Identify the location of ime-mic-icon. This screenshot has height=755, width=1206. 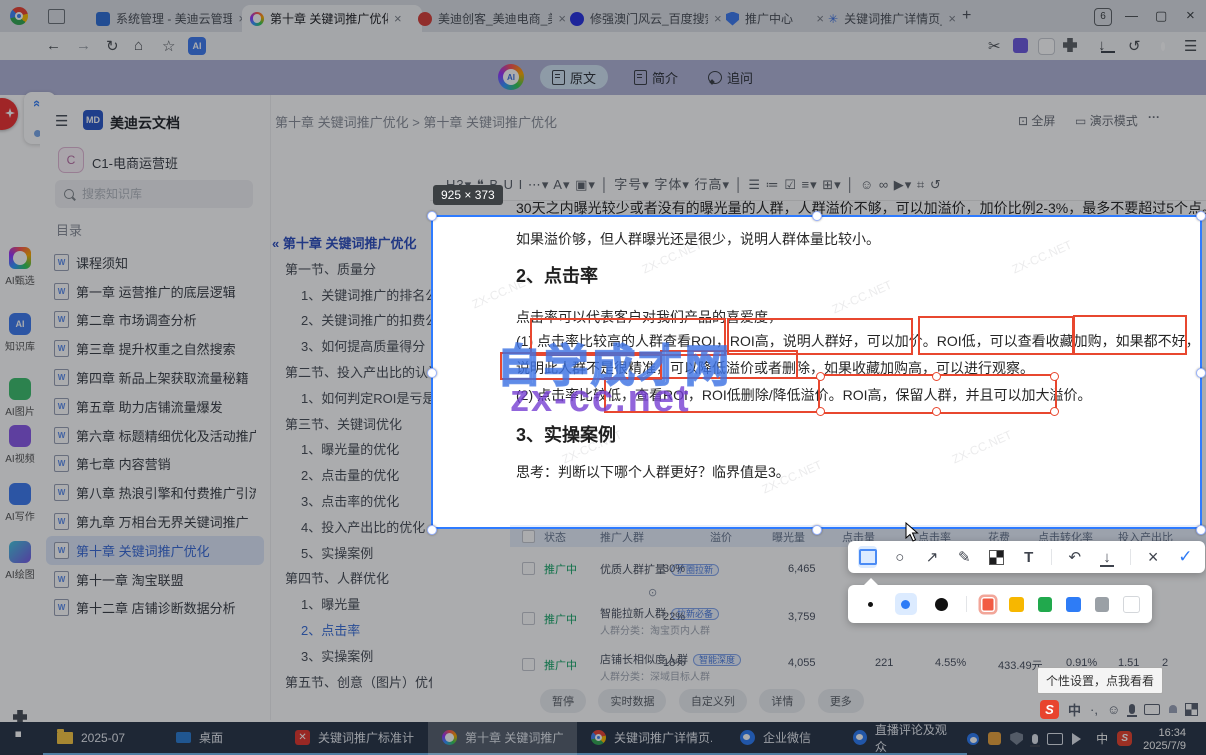
(1132, 710).